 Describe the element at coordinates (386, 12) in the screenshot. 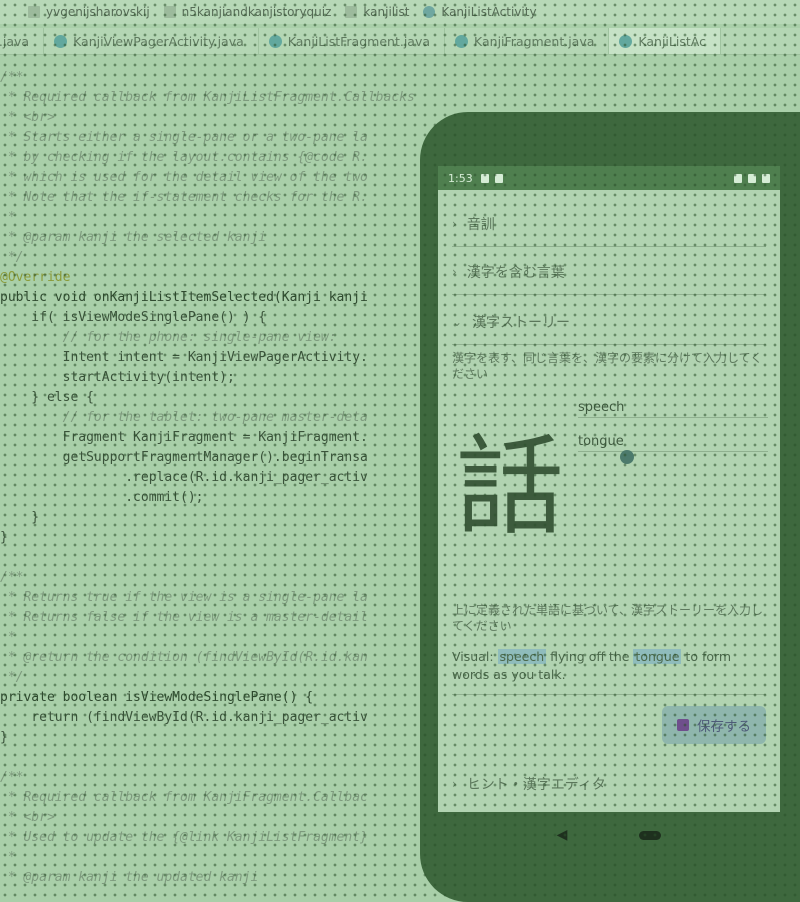

I see `breadcrumb-label: kanjilist` at that location.